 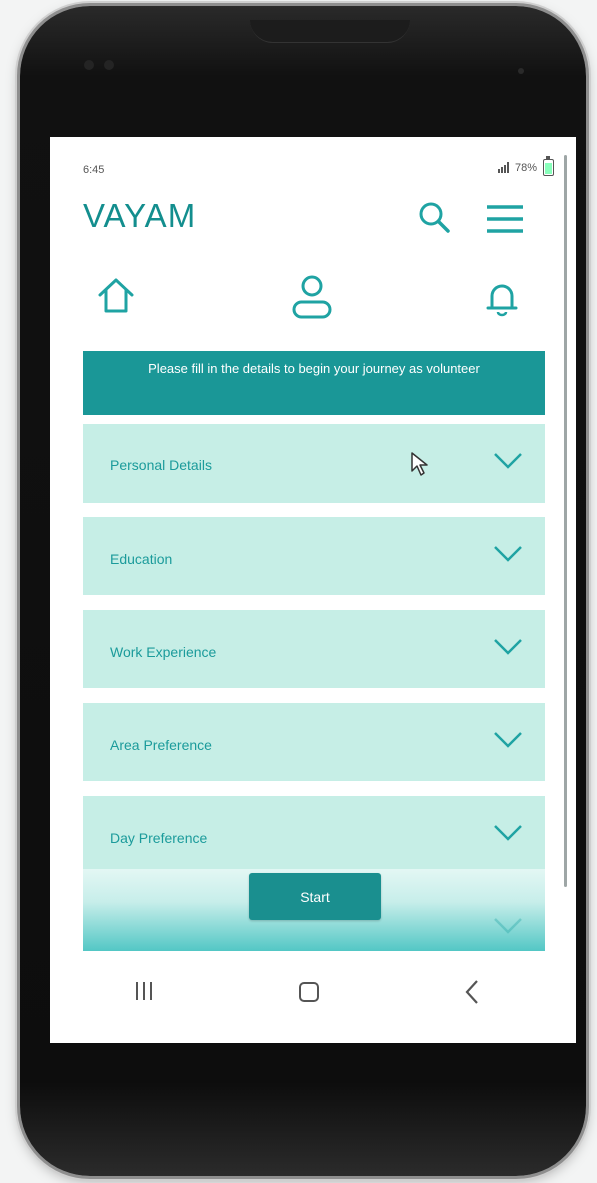 I want to click on section-personal-details: Personal Details, so click(x=314, y=463).